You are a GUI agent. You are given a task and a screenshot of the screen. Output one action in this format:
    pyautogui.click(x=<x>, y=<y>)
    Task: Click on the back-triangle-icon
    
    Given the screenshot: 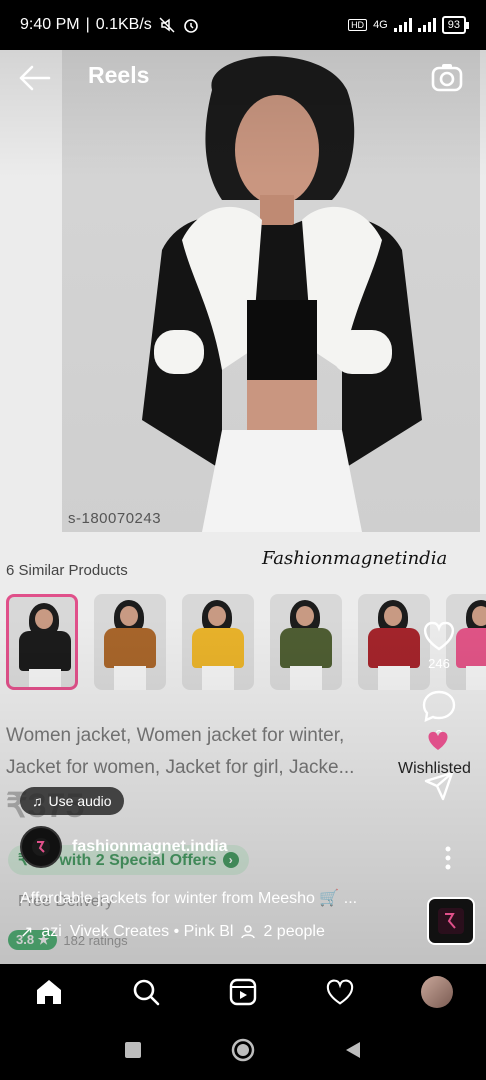 What is the action you would take?
    pyautogui.click(x=353, y=1050)
    